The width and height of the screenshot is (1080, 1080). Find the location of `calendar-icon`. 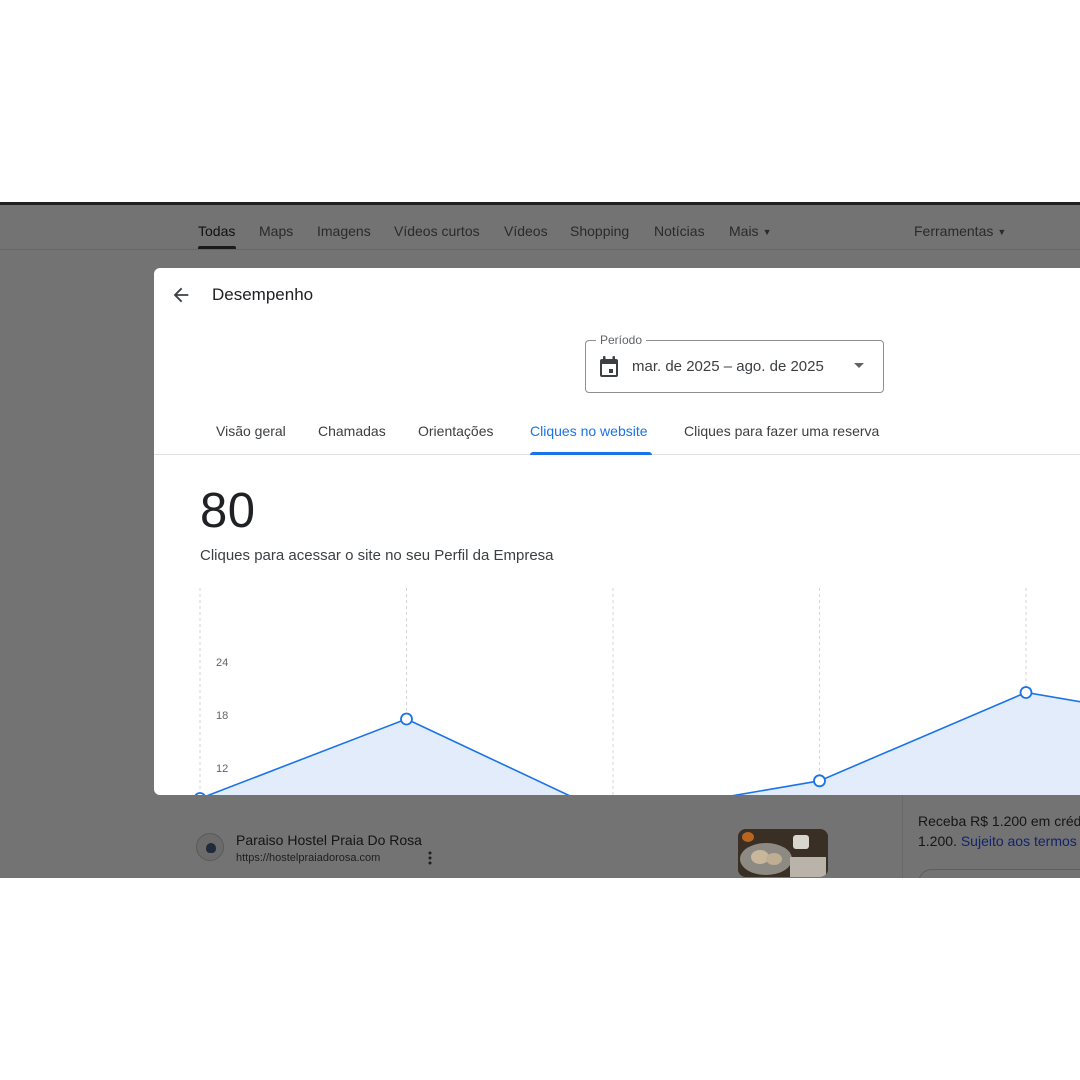

calendar-icon is located at coordinates (609, 366).